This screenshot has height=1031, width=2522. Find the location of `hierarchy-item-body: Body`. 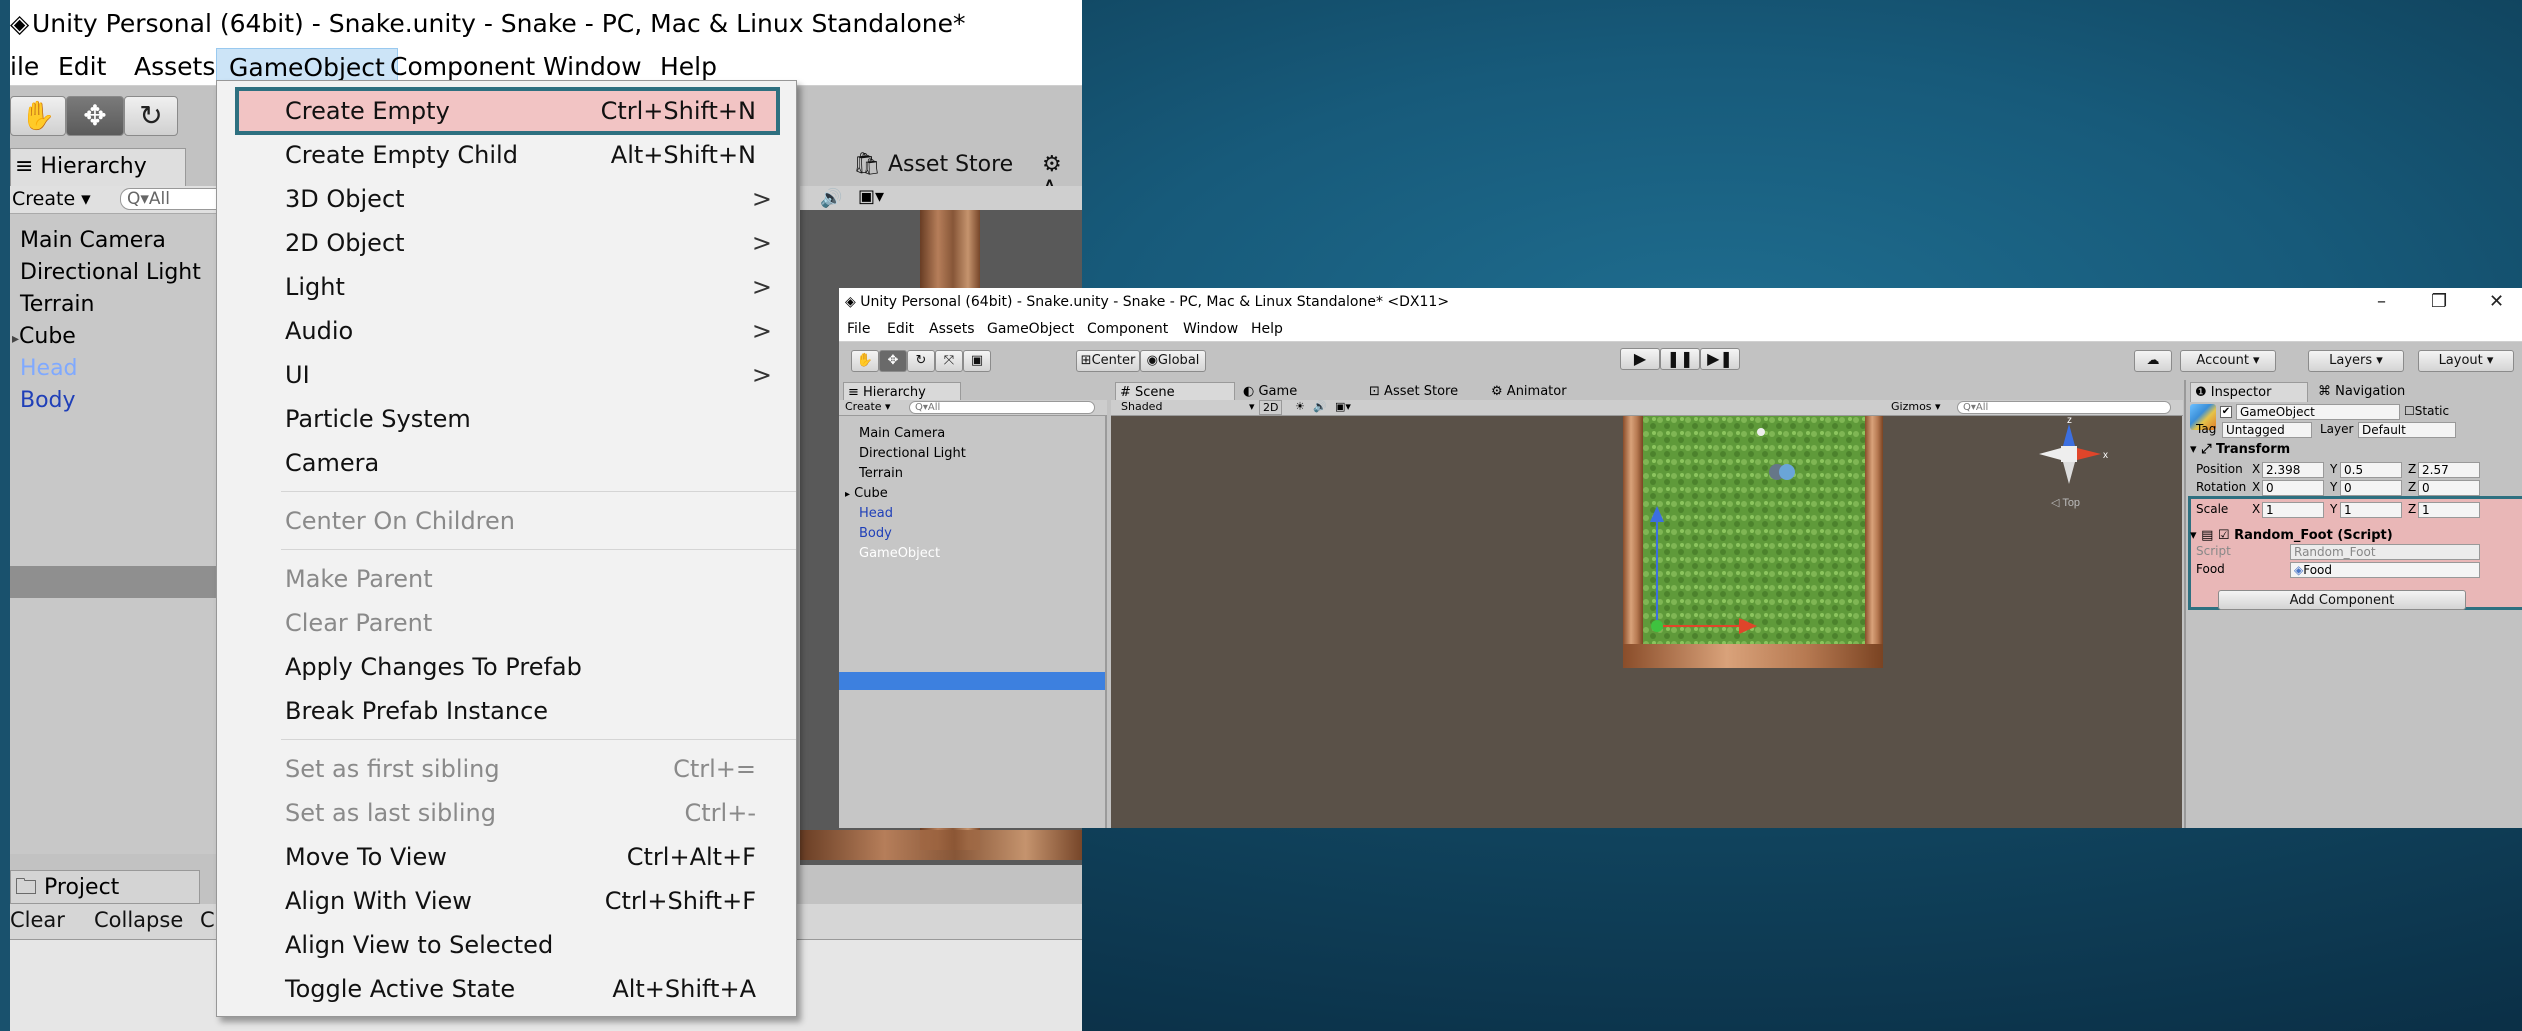

hierarchy-item-body: Body is located at coordinates (875, 533).